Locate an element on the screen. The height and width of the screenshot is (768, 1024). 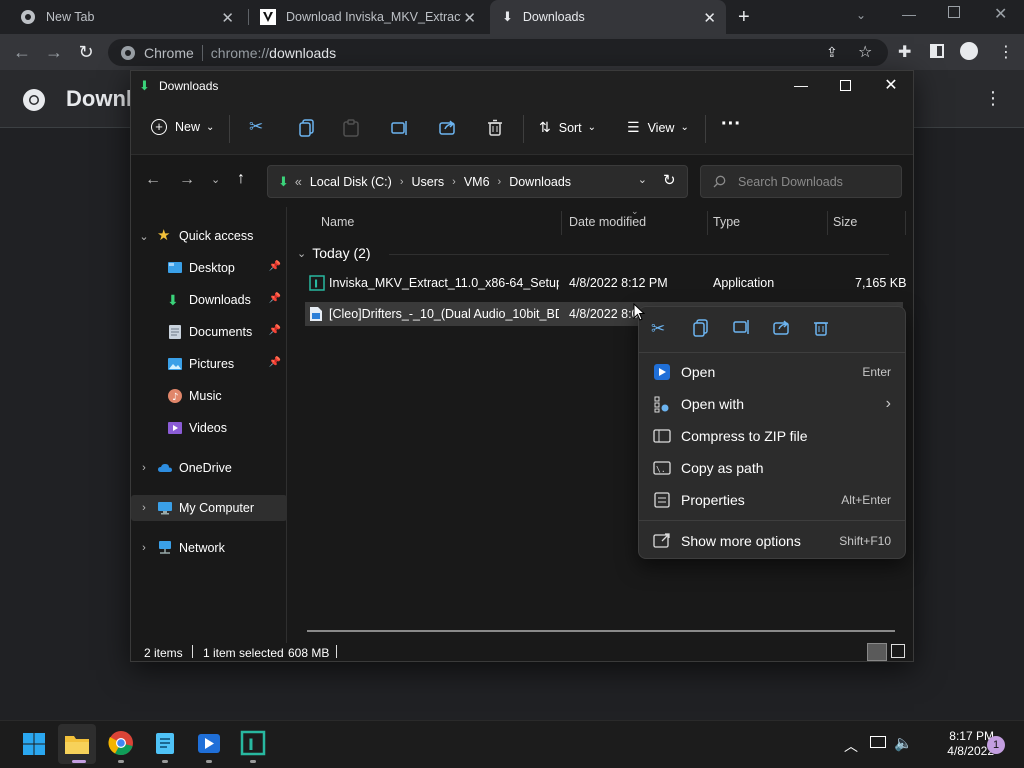
nav-item-pictures: Pictures 📌 is located at coordinates (209, 364).